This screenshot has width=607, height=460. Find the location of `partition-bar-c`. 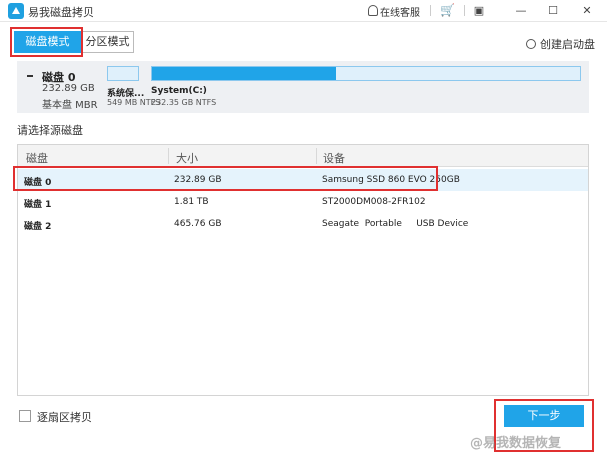

partition-bar-c is located at coordinates (366, 73).